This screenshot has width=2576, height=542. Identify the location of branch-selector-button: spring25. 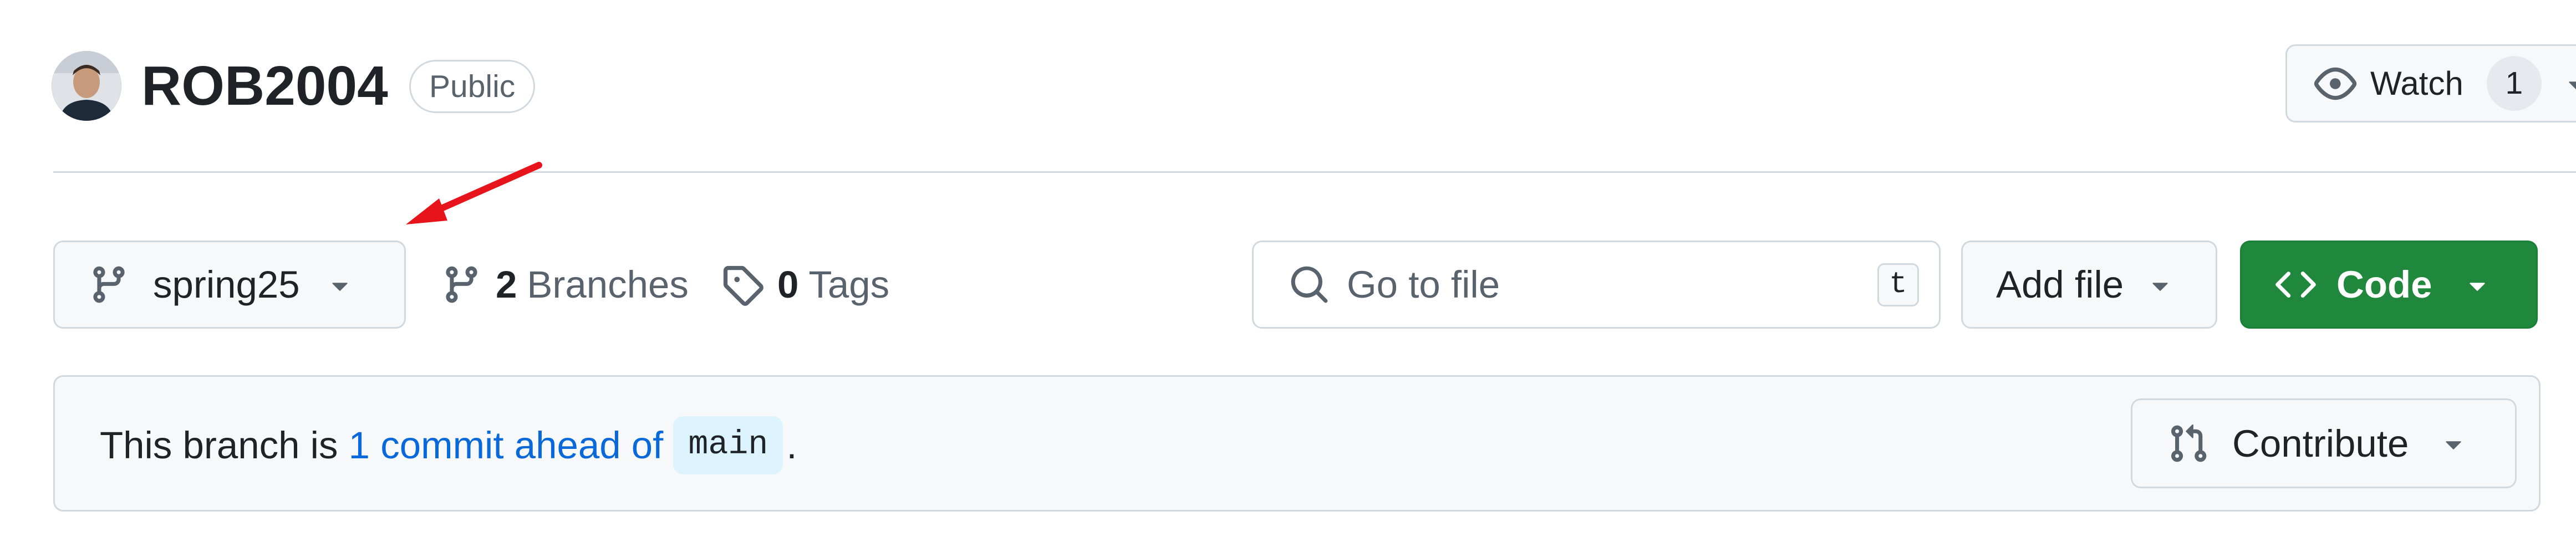
(230, 285).